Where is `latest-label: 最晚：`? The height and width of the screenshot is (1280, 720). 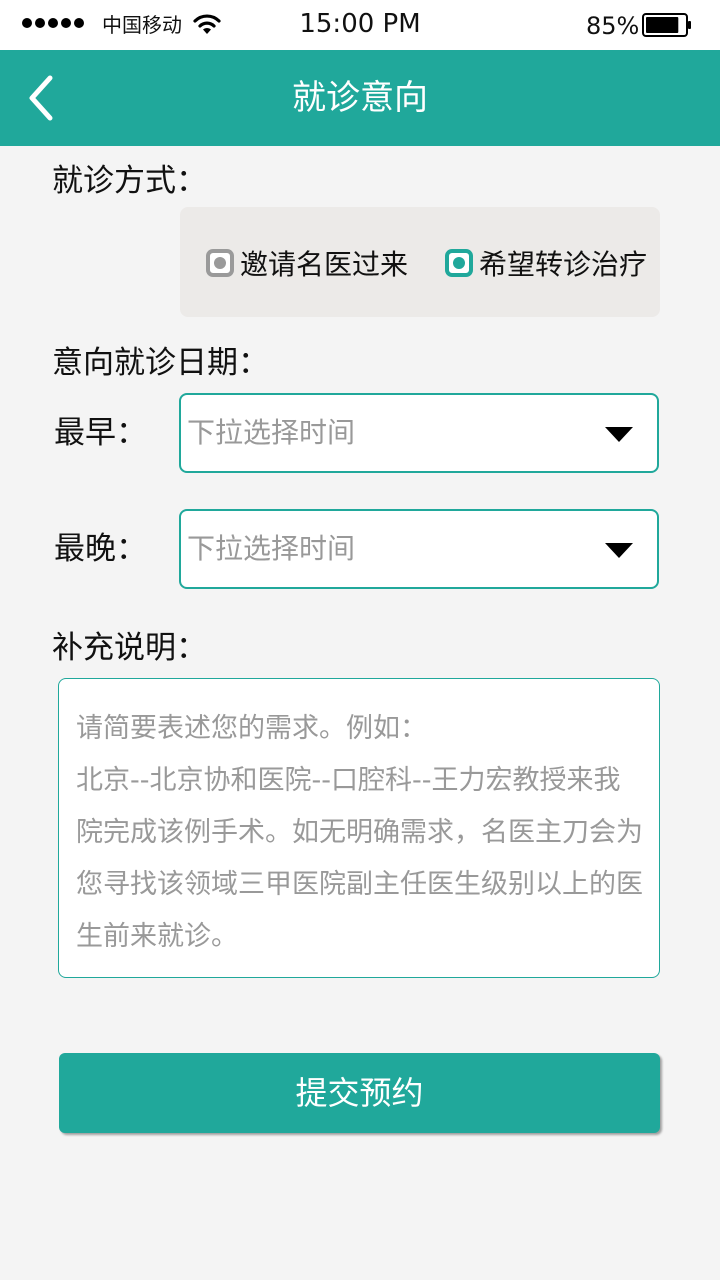 latest-label: 最晚： is located at coordinates (100, 549).